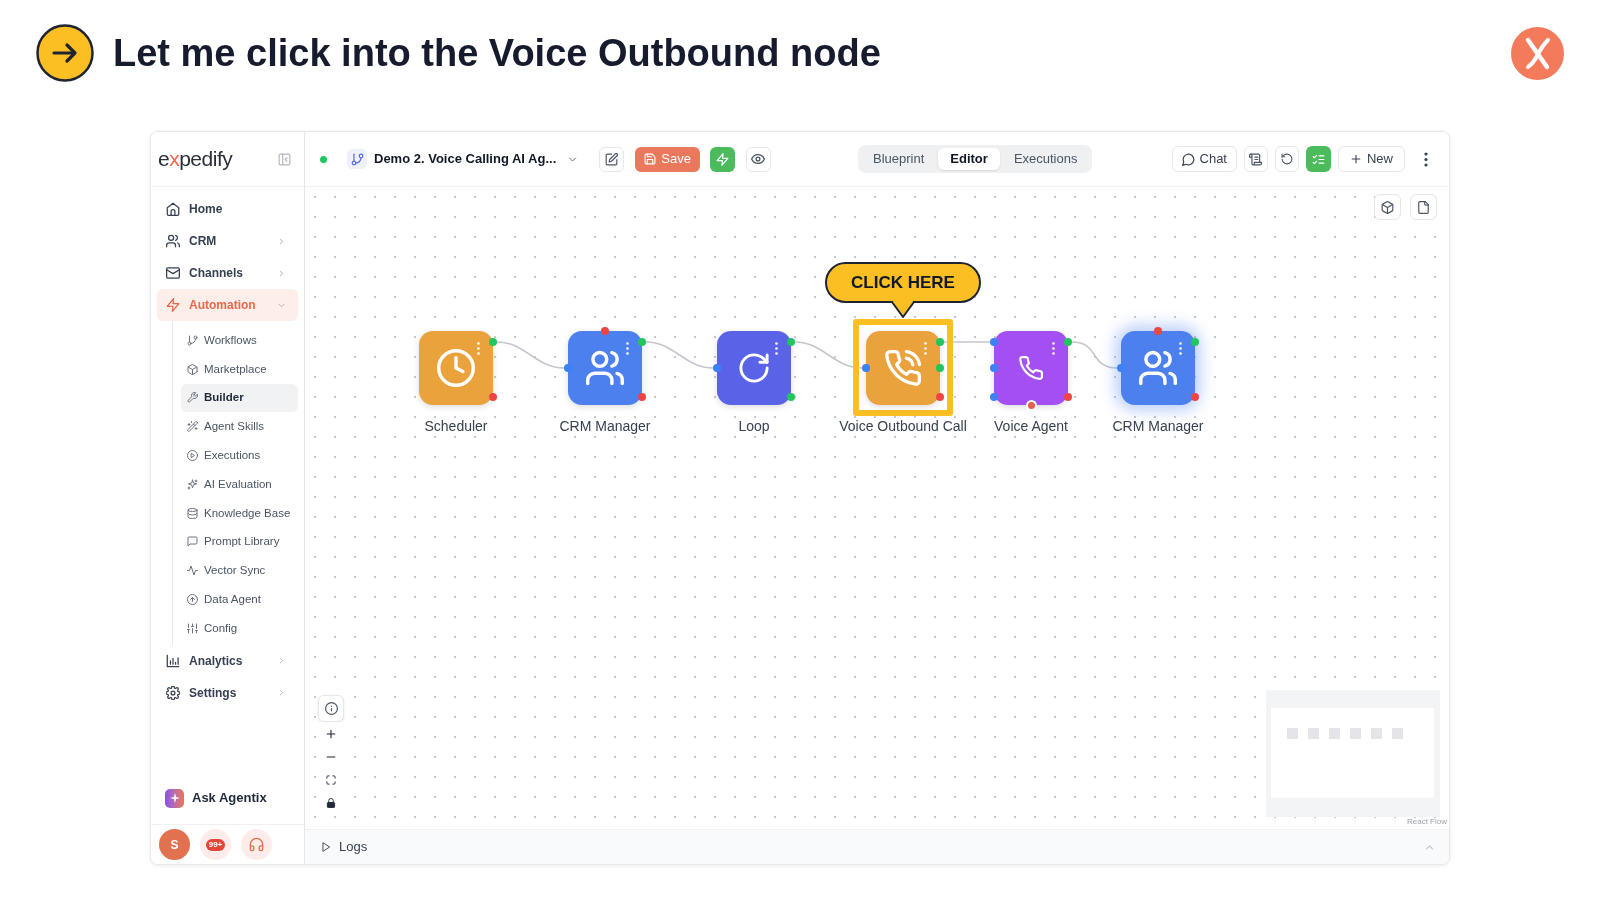 The width and height of the screenshot is (1600, 900). I want to click on corners-icon, so click(331, 779).